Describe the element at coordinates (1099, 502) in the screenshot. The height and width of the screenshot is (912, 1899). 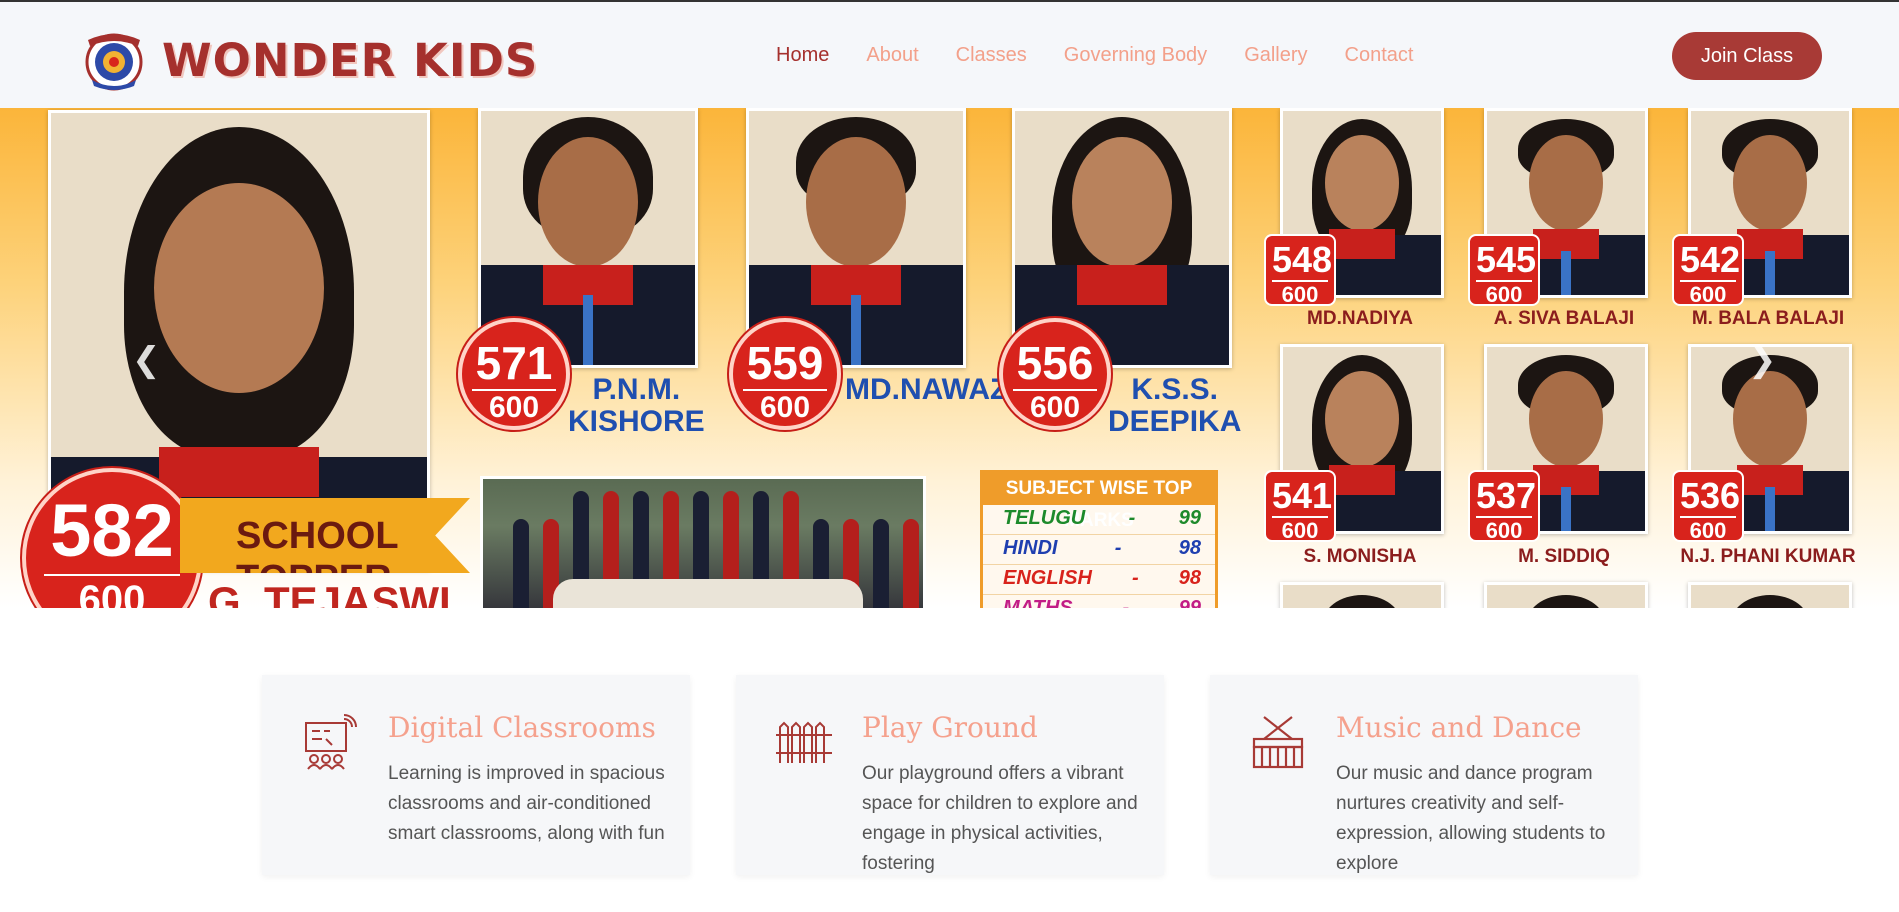
I see `subject-marks-title: SUBJECT WISE TOP MARKS` at that location.